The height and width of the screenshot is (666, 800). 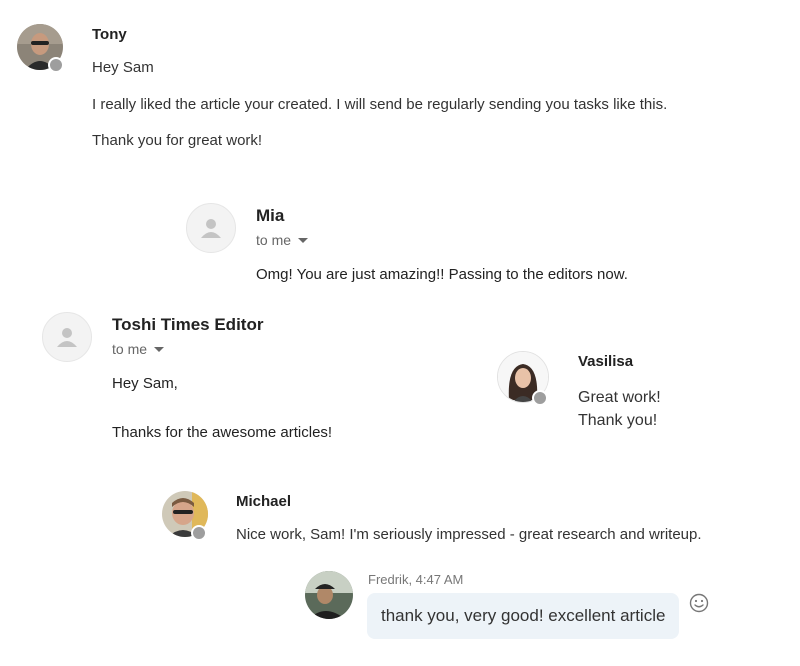 I want to click on tony-message-line-3: Thank you for great work!, so click(x=177, y=140).